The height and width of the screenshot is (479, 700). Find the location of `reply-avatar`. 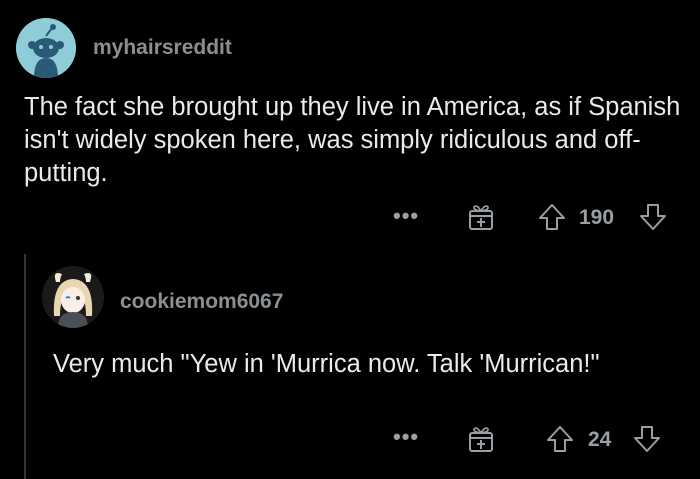

reply-avatar is located at coordinates (73, 297).